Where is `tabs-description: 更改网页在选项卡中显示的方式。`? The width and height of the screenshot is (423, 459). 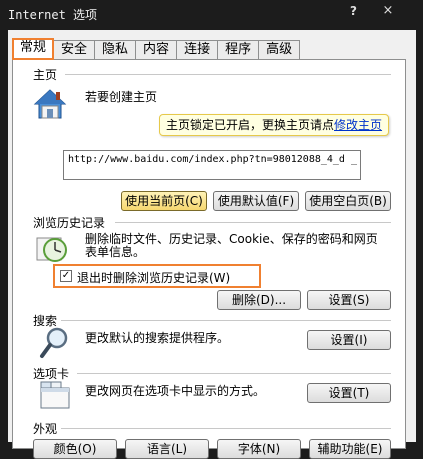
tabs-description: 更改网页在选项卡中显示的方式。 is located at coordinates (175, 391).